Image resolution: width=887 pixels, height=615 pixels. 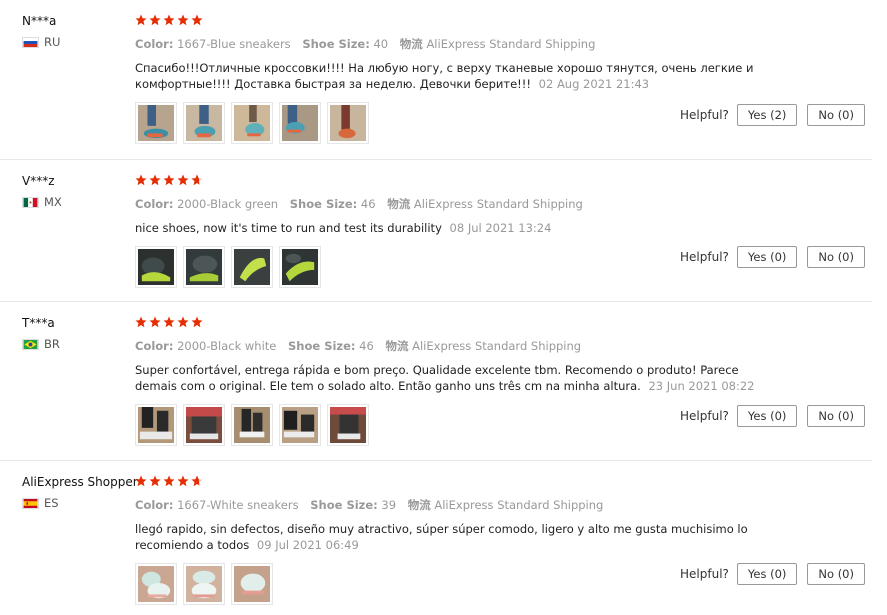 I want to click on reviewer-country: MX, so click(x=42, y=202).